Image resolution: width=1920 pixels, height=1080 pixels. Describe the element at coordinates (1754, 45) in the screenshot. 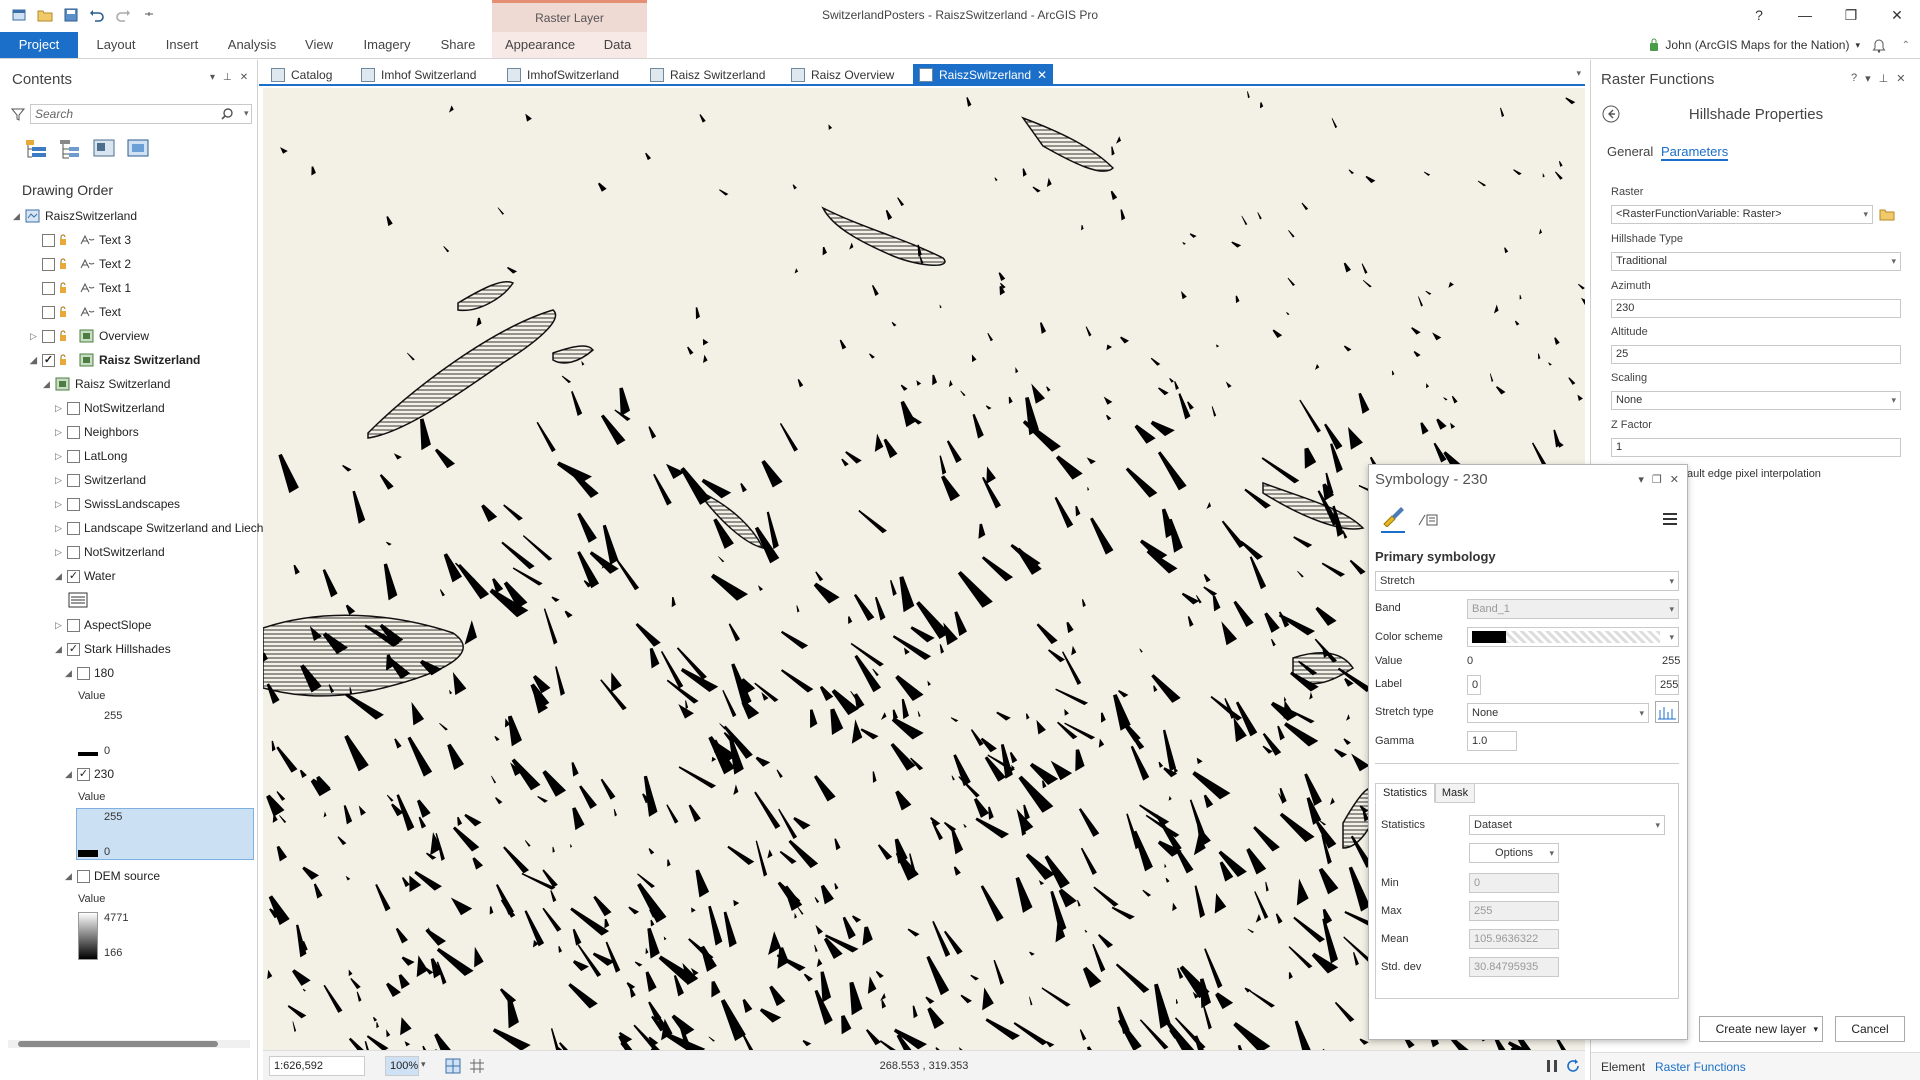

I see `user-account: John (ArcGIS Maps for the Nation) ▾` at that location.